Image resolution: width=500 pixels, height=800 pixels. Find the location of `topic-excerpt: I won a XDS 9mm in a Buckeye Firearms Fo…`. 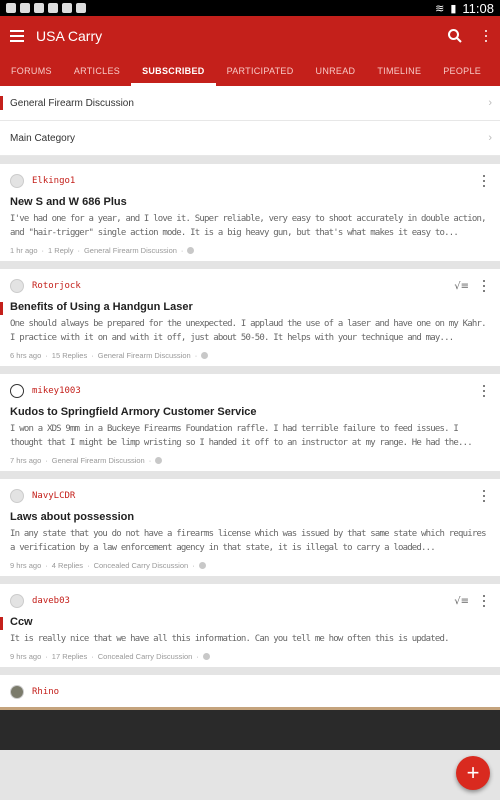

topic-excerpt: I won a XDS 9mm in a Buckeye Firearms Fo… is located at coordinates (241, 436).